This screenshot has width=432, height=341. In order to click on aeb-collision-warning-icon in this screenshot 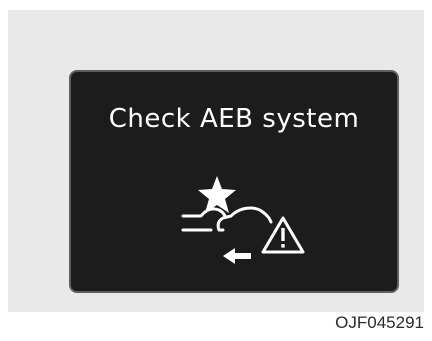, I will do `click(243, 220)`.